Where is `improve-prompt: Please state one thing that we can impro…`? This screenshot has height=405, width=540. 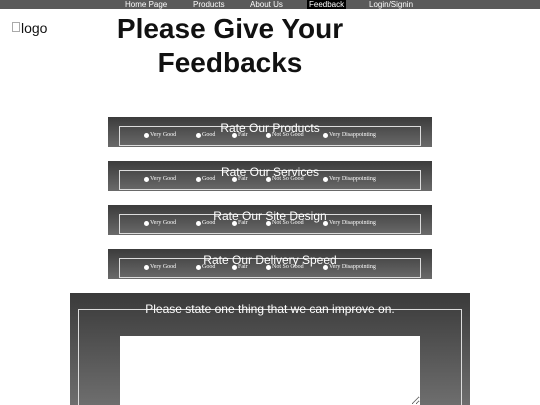
improve-prompt: Please state one thing that we can impro… is located at coordinates (270, 309).